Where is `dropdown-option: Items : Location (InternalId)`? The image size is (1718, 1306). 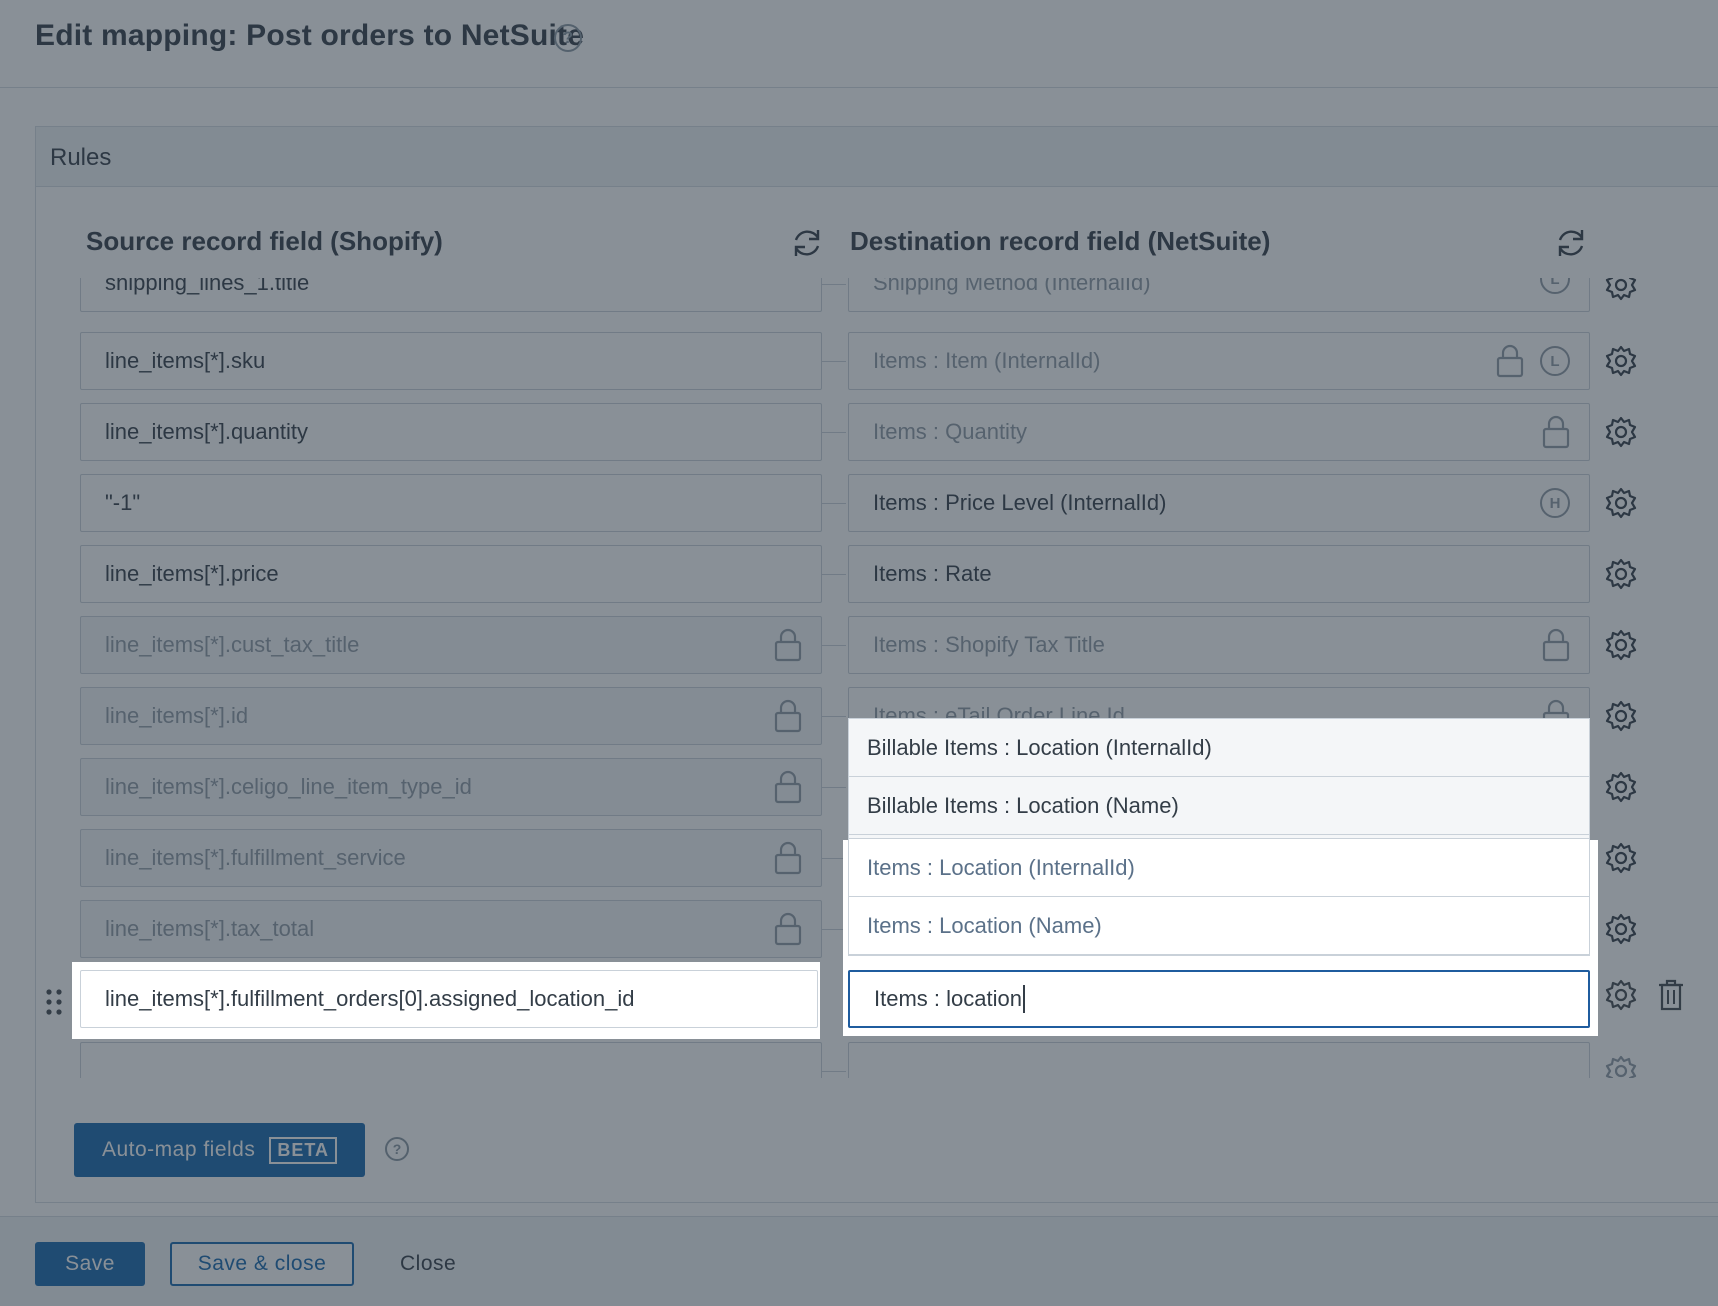 dropdown-option: Items : Location (InternalId) is located at coordinates (1219, 868).